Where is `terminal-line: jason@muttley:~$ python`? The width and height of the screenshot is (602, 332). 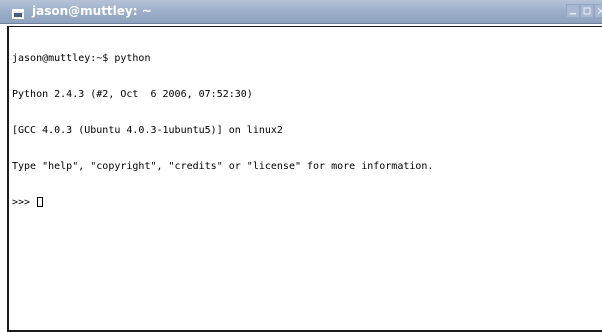 terminal-line: jason@muttley:~$ python is located at coordinates (81, 58).